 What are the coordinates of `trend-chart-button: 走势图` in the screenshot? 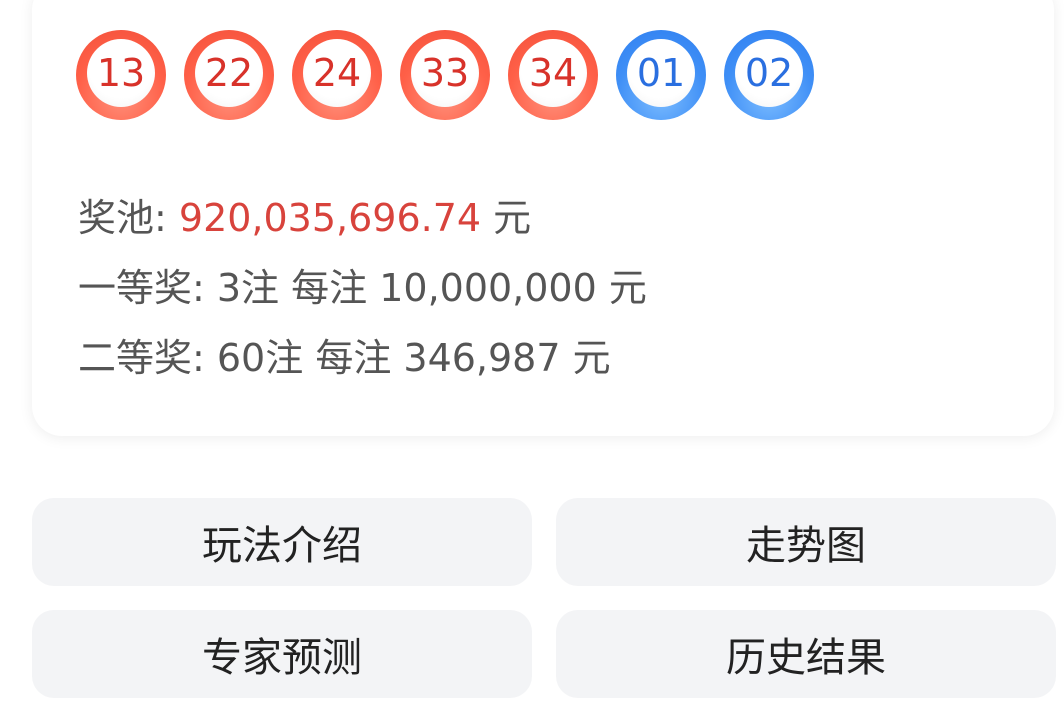 It's located at (806, 542).